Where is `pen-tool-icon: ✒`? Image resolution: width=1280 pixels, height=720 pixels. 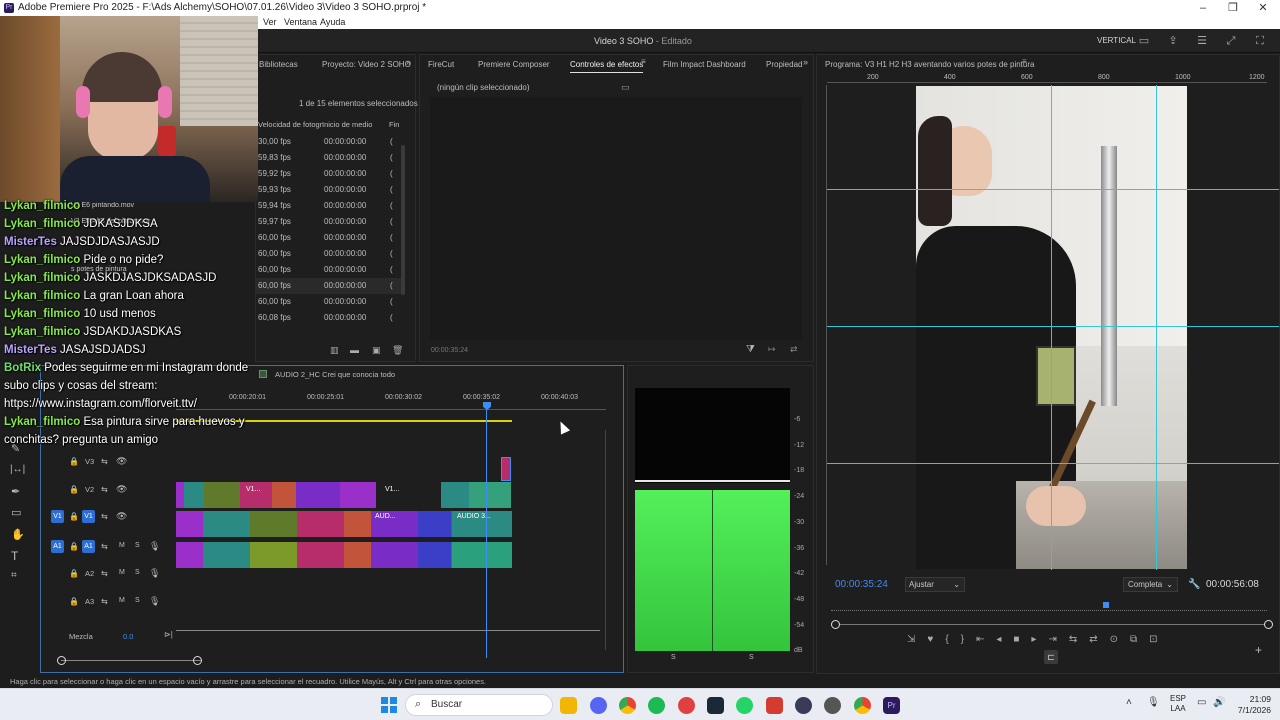
pen-tool-icon: ✒ is located at coordinates (15, 491).